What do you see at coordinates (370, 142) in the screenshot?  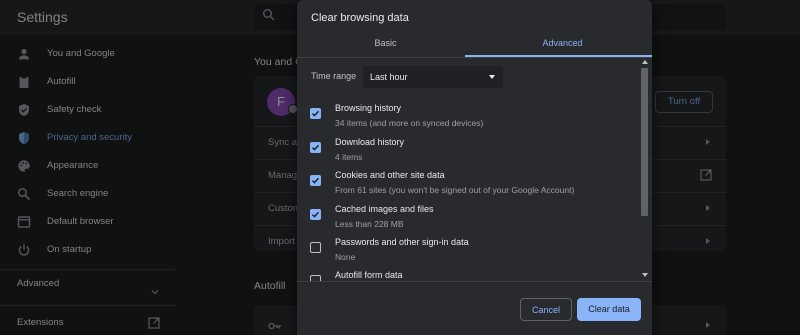 I see `option-title: Download history` at bounding box center [370, 142].